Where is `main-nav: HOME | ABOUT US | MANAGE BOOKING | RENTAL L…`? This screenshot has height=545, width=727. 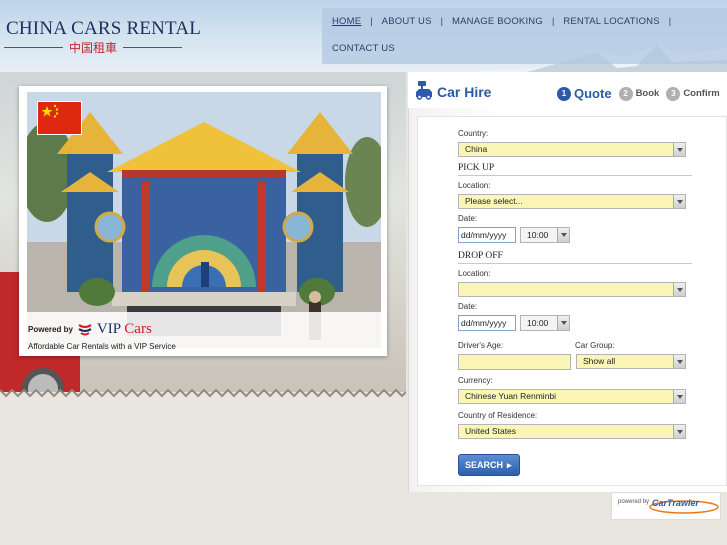
main-nav: HOME | ABOUT US | MANAGE BOOKING | RENTAL L… is located at coordinates (524, 36).